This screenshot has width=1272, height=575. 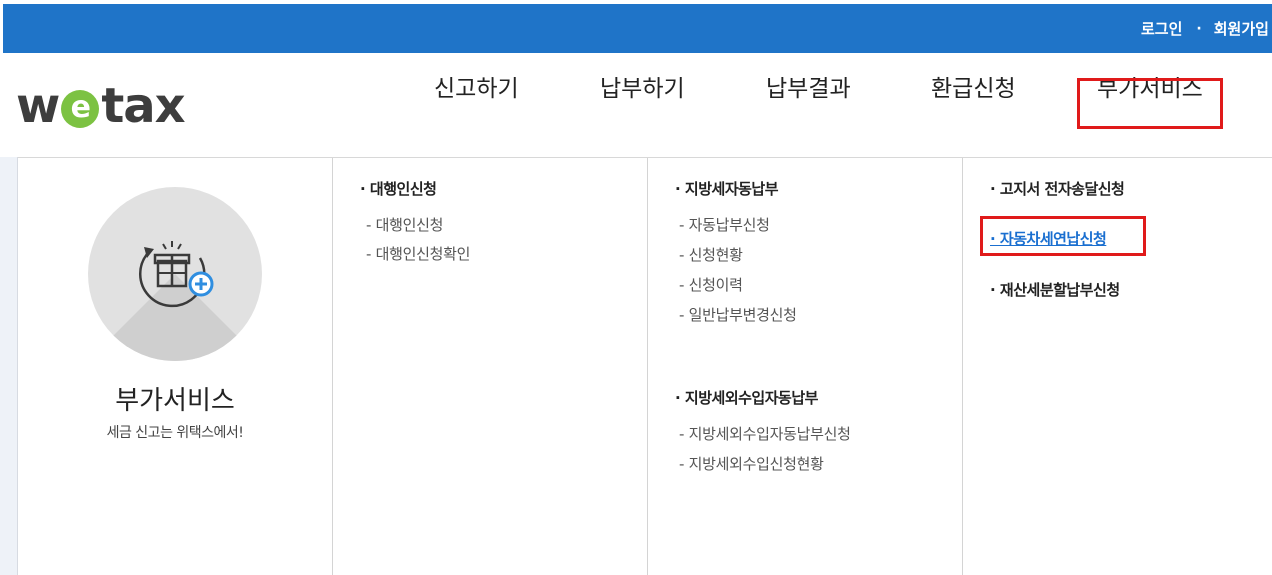 I want to click on gnb-payment-result: 납부결과, so click(x=808, y=86).